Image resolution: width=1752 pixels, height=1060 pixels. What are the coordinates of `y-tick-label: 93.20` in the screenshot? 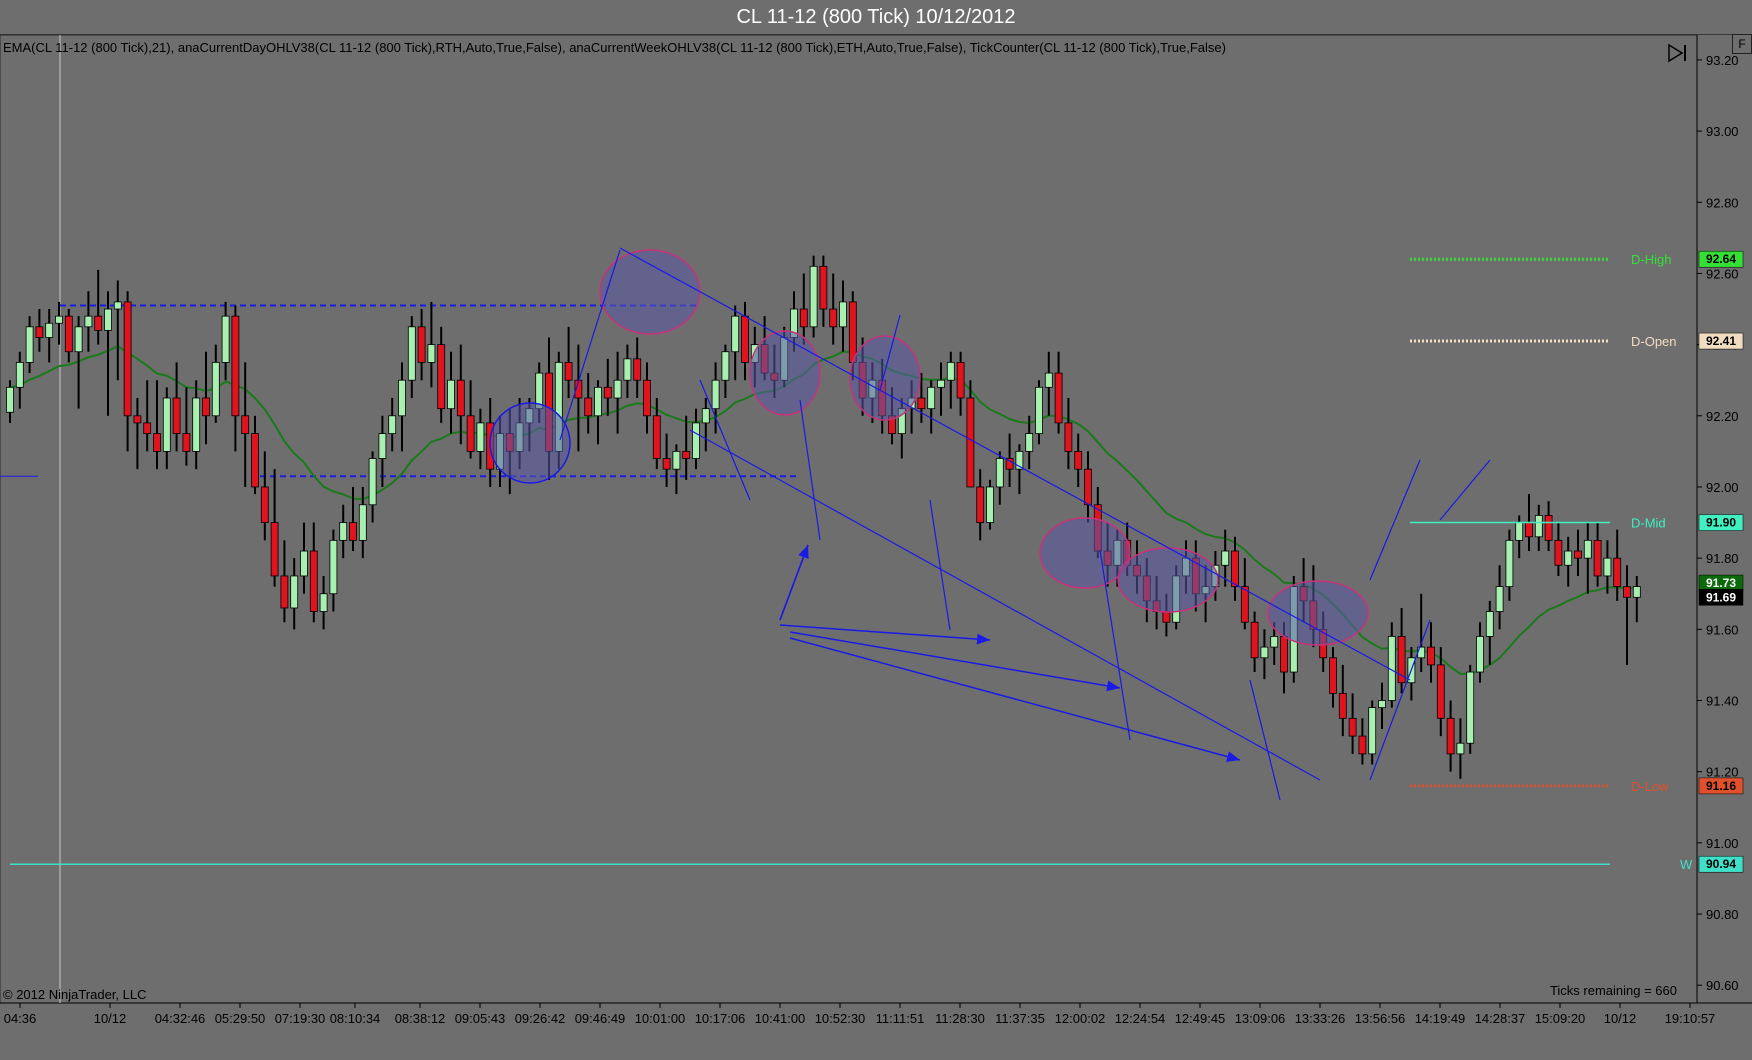 It's located at (1722, 60).